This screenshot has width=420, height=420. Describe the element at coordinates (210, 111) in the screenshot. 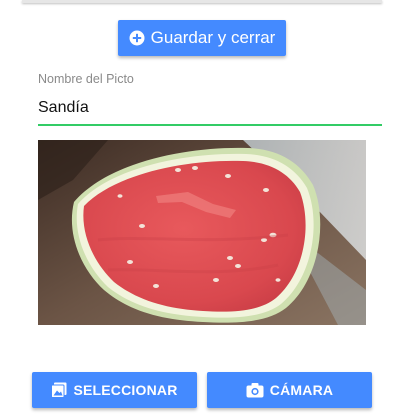

I see `picto-name-input` at that location.